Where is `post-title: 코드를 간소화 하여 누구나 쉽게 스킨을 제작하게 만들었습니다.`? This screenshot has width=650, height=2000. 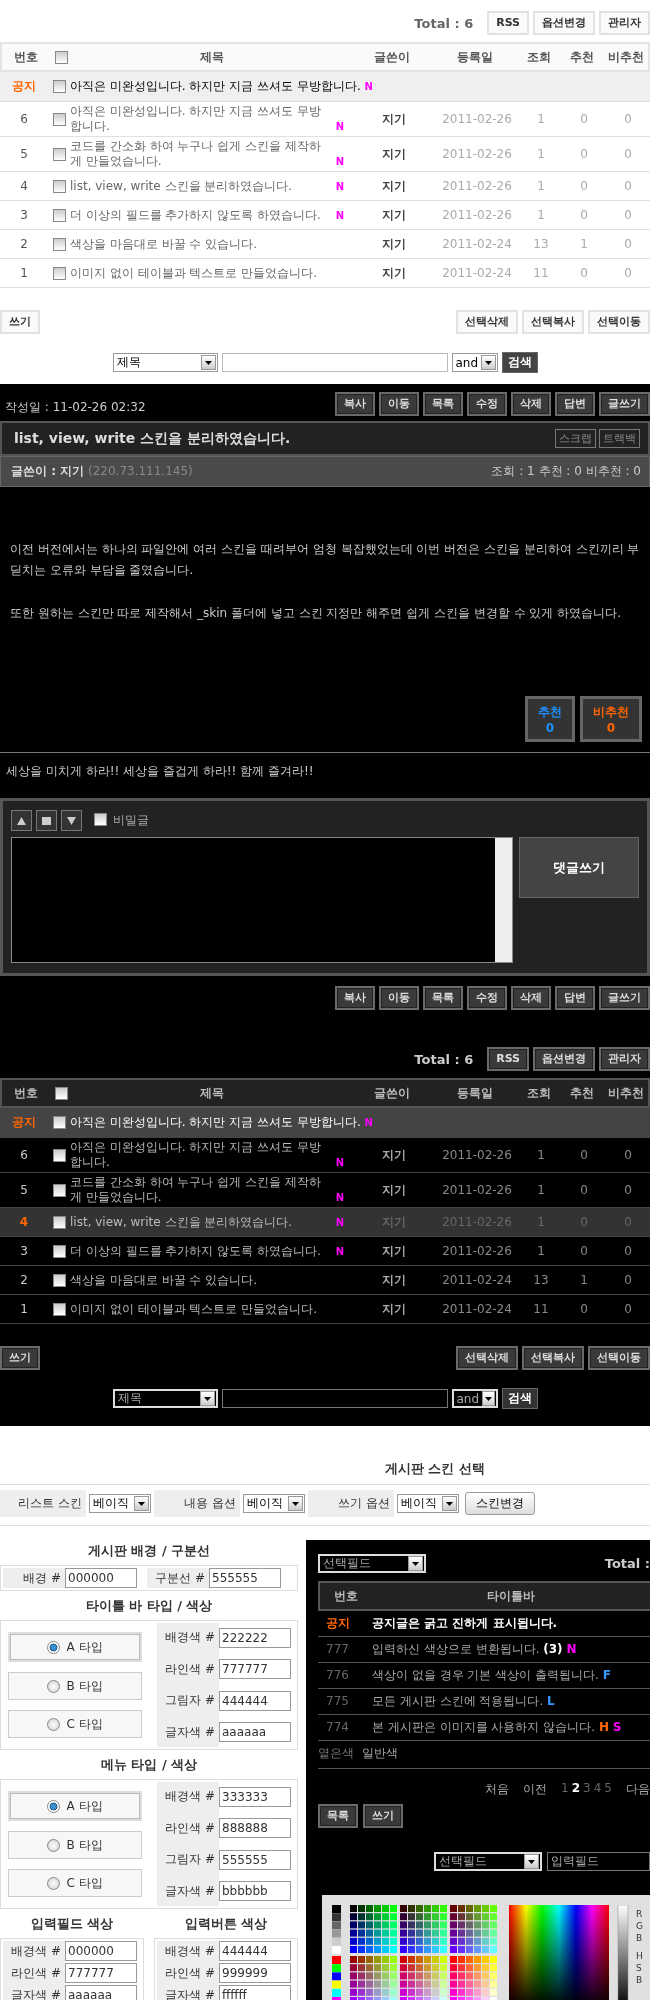
post-title: 코드를 간소화 하여 누구나 쉽게 스킨을 제작하게 만들었습니다. is located at coordinates (201, 154).